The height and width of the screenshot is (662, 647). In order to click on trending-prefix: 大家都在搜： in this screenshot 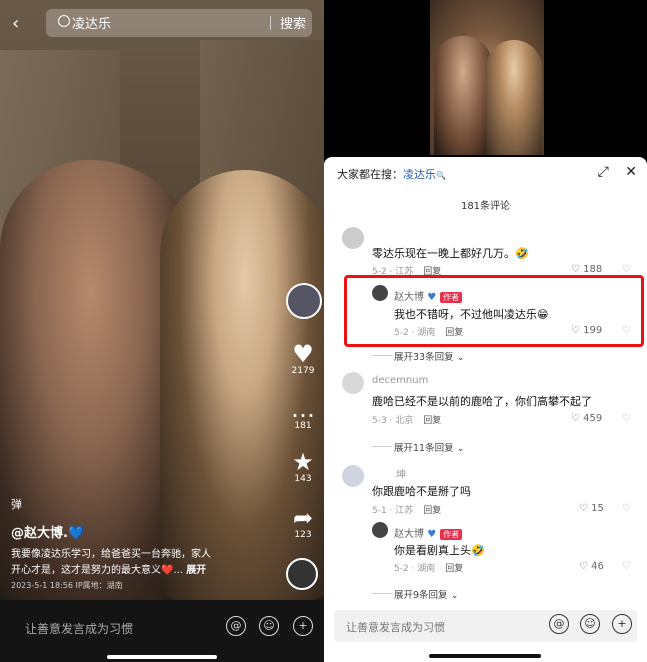, I will do `click(370, 174)`.